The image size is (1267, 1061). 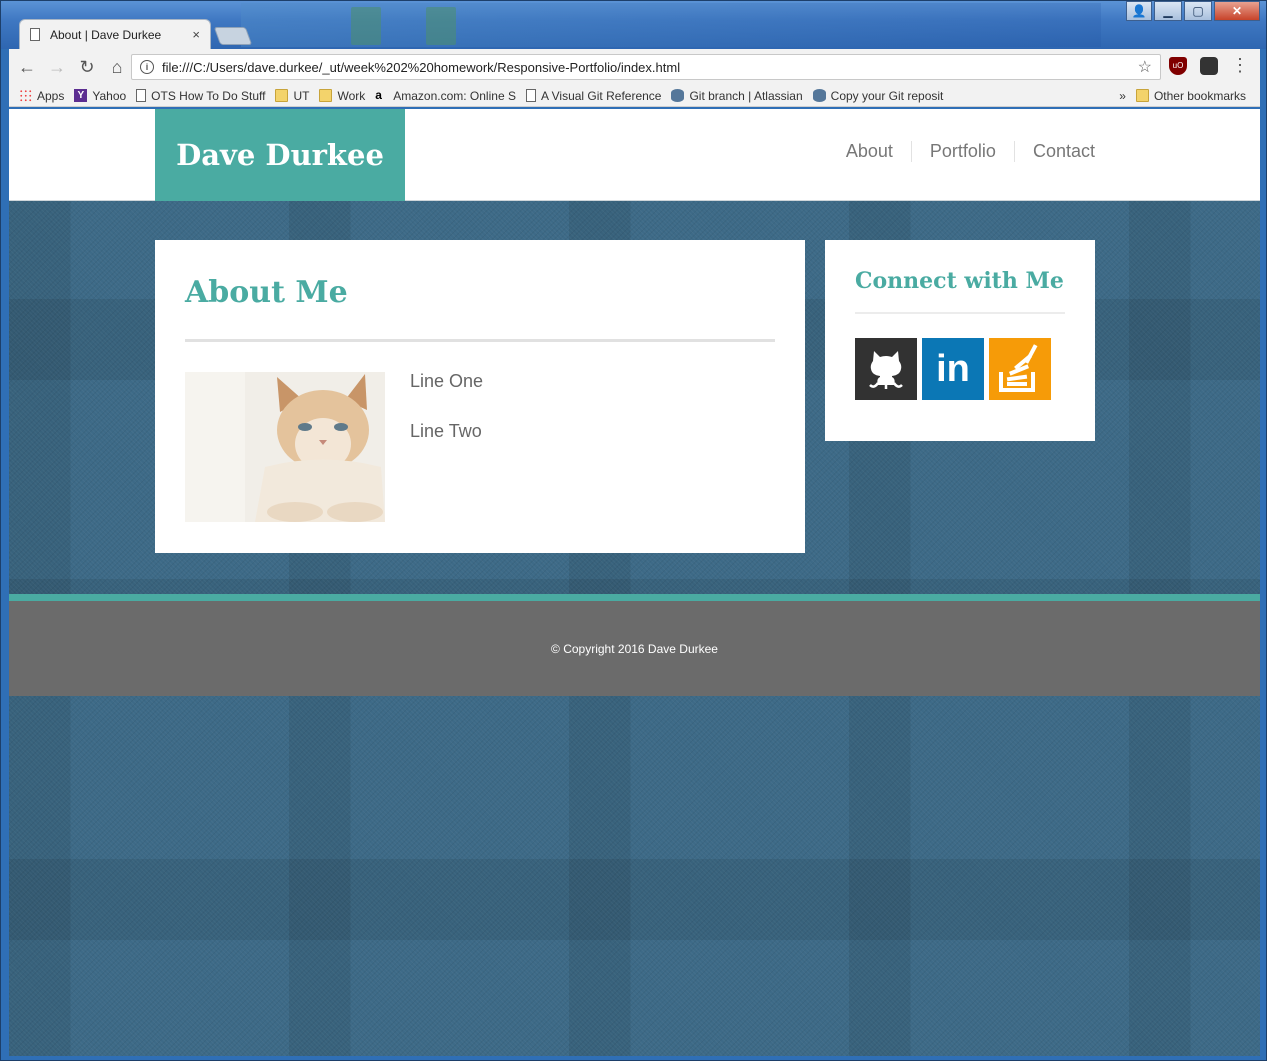 I want to click on connect-card: Connect with Me in, so click(x=960, y=340).